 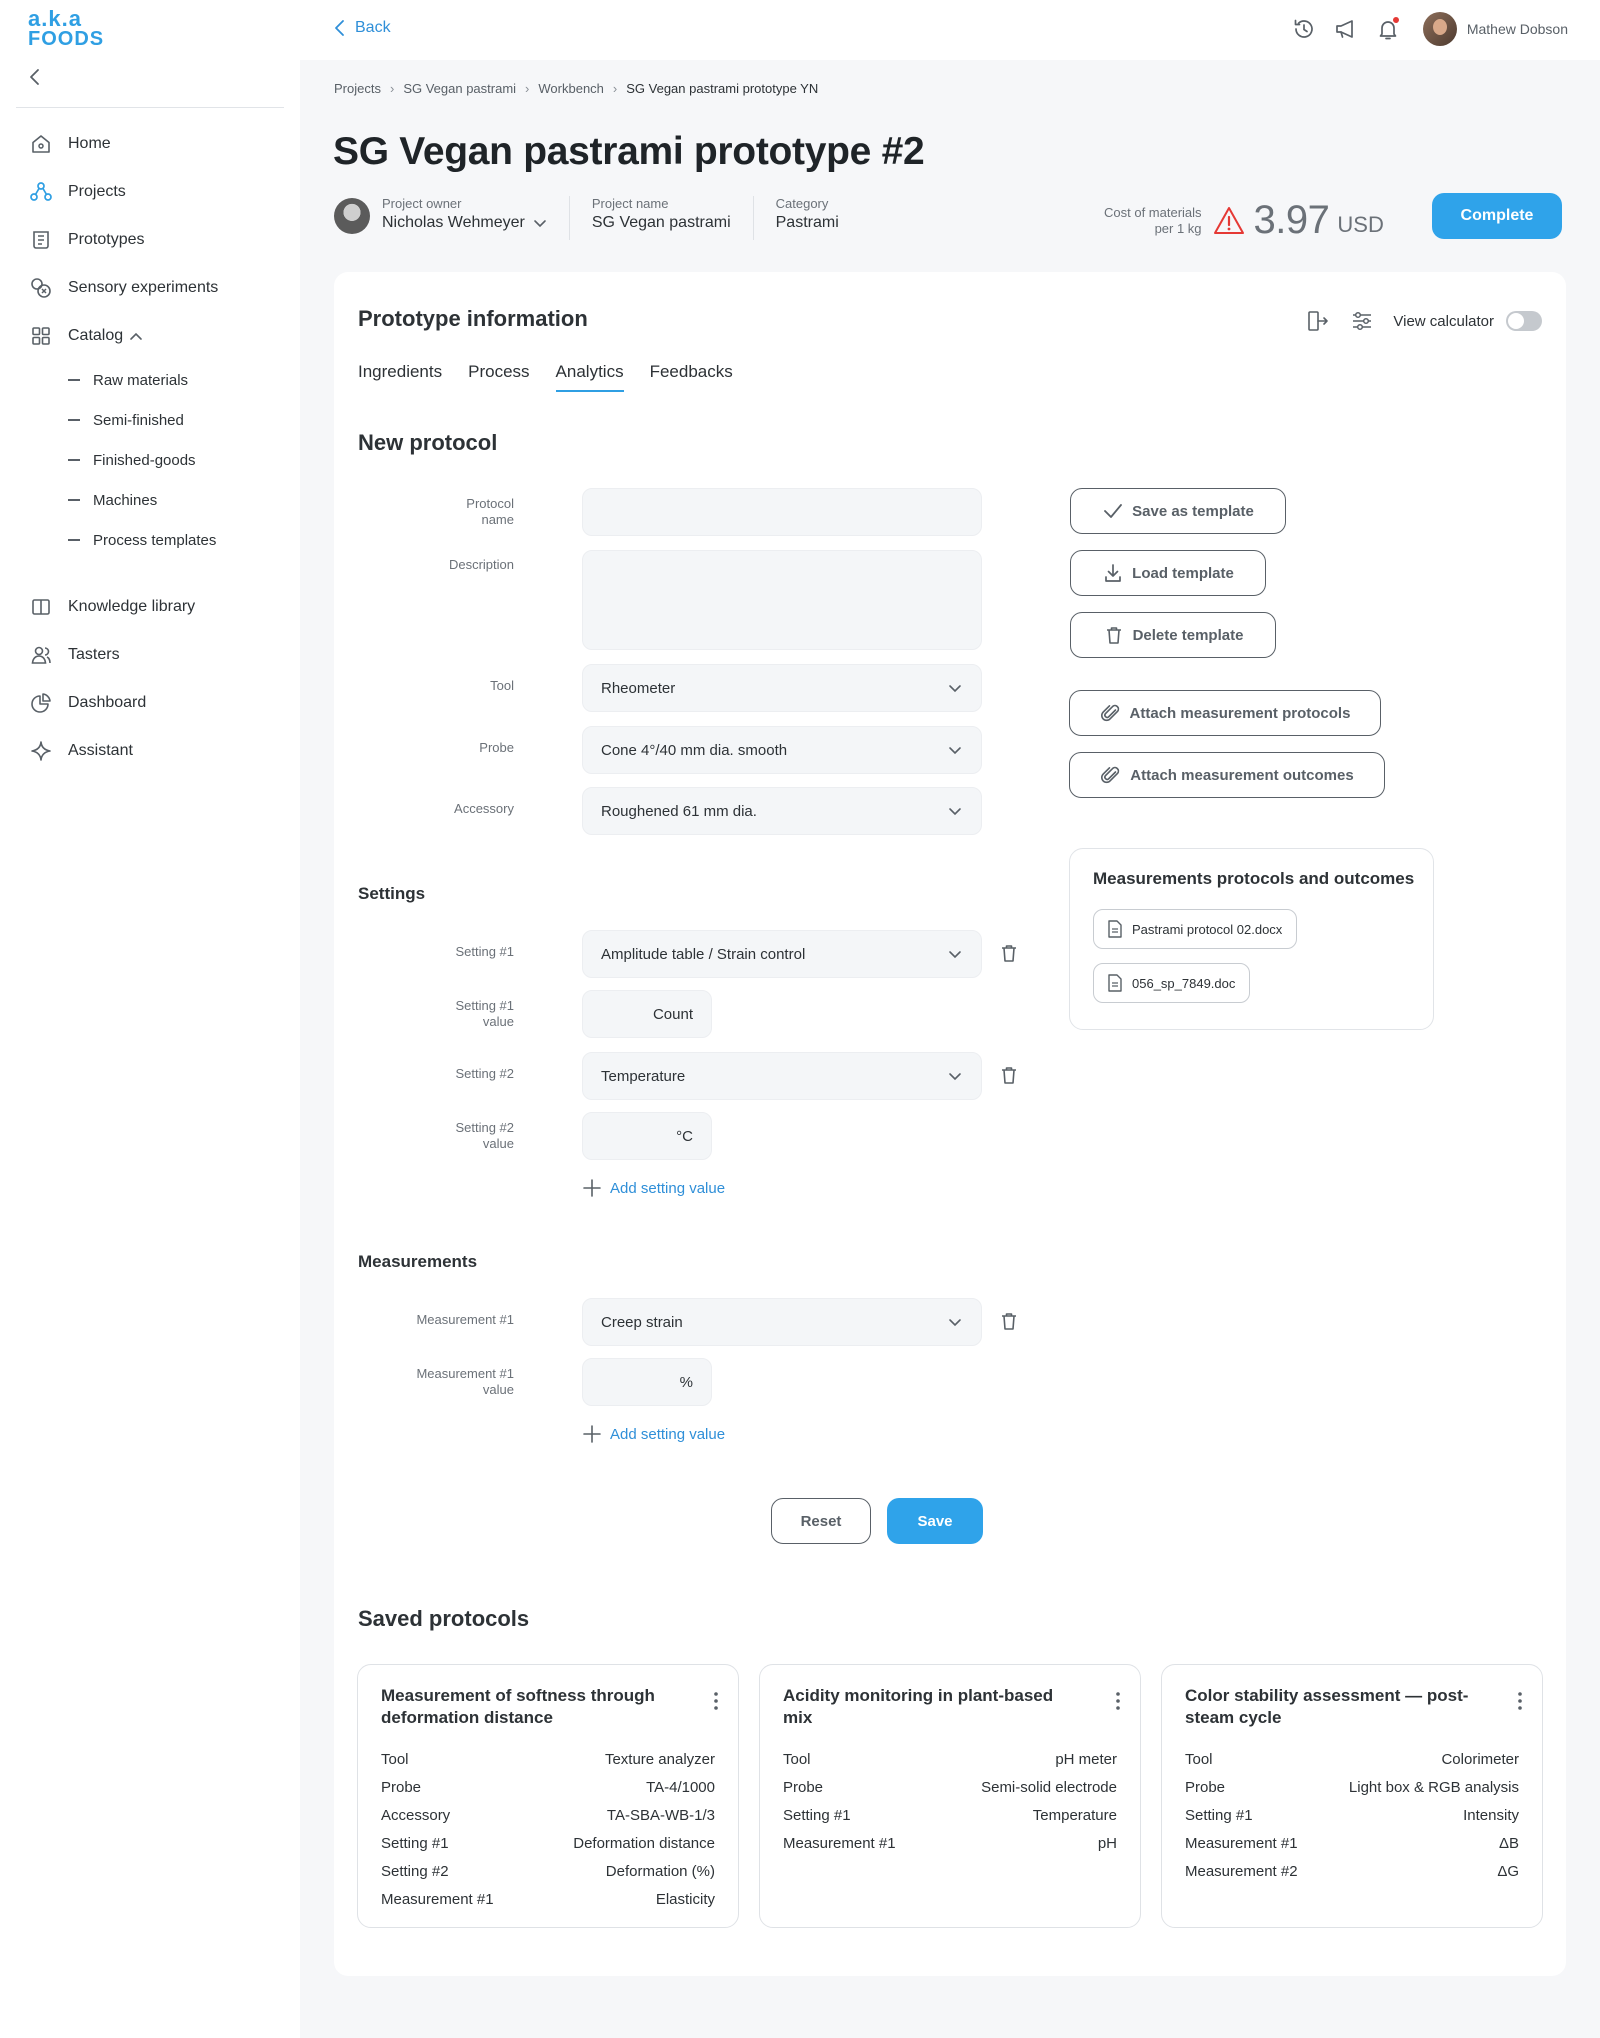 What do you see at coordinates (686, 1382) in the screenshot?
I see `unit-label: %` at bounding box center [686, 1382].